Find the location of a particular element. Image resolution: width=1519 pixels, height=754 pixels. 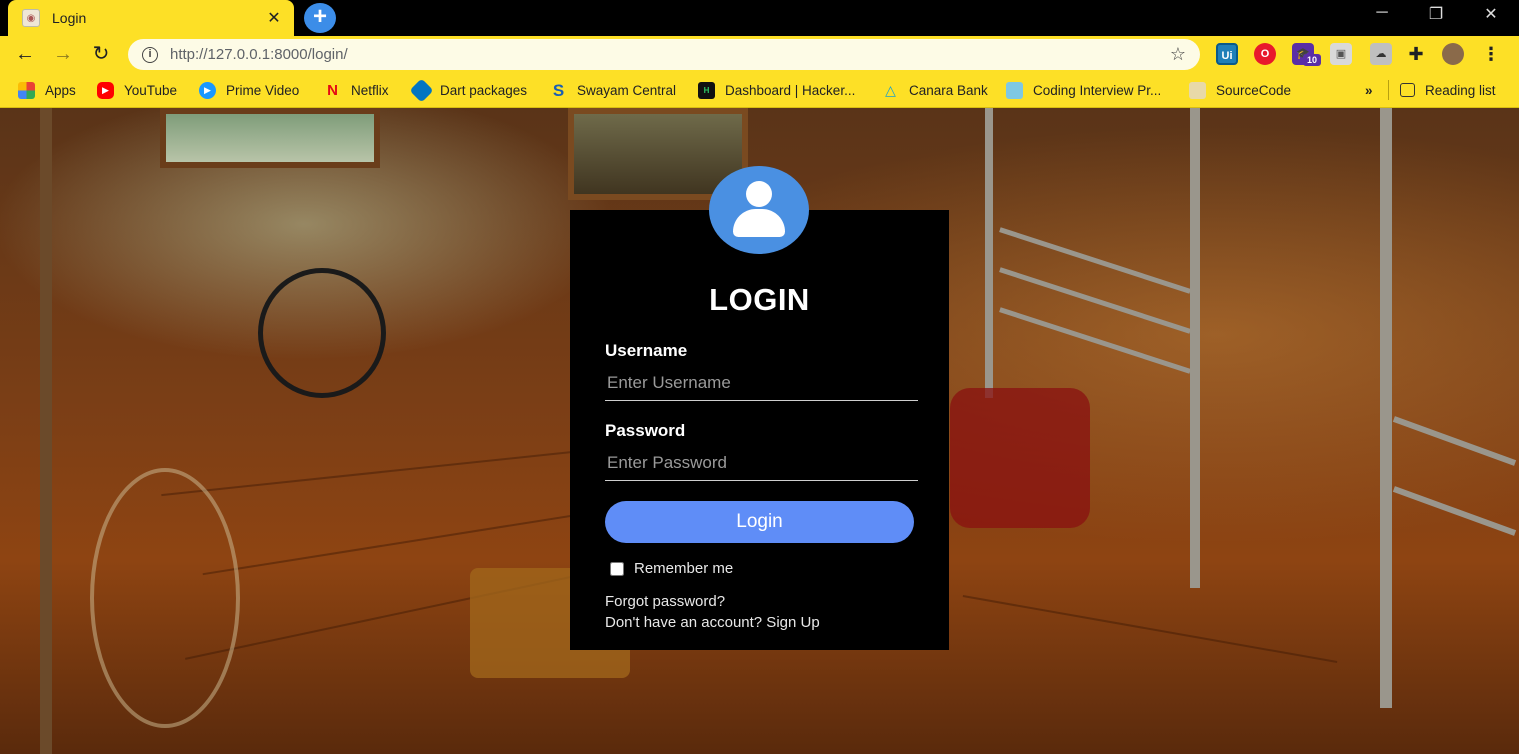

signup-link: Don't have an account? Sign Up is located at coordinates (712, 622).